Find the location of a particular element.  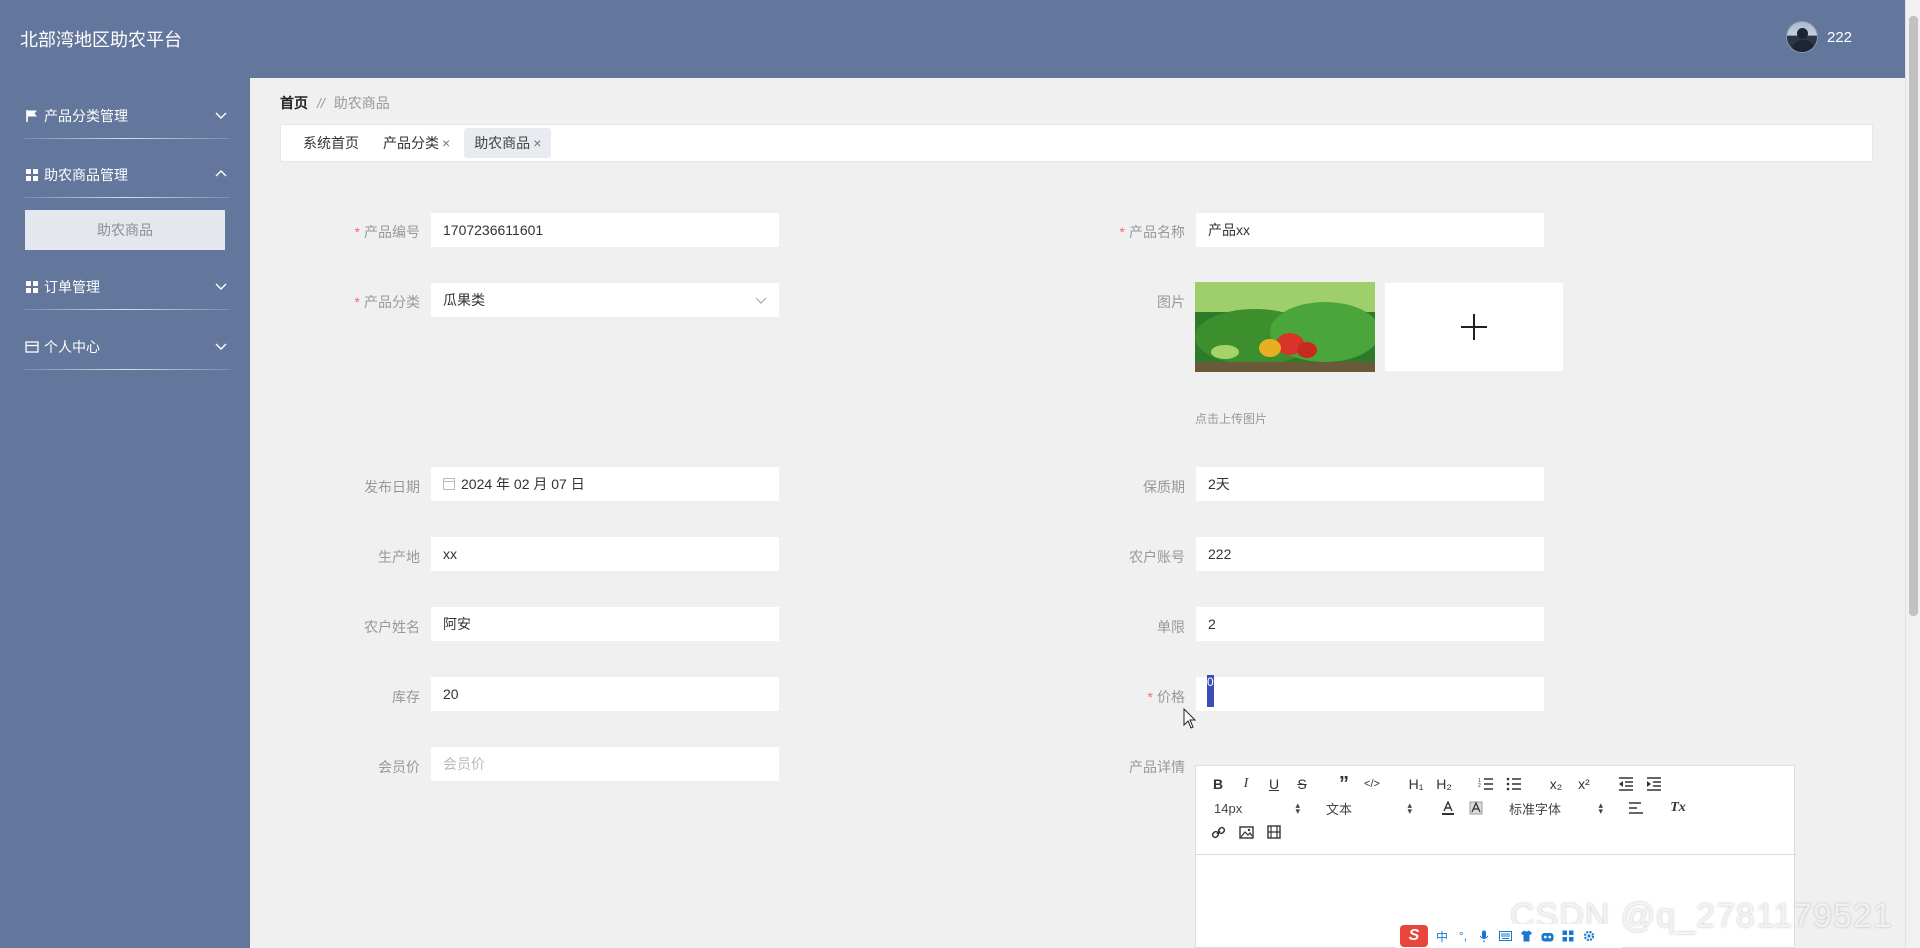

product-no-input: 1707236611601 is located at coordinates (605, 230).